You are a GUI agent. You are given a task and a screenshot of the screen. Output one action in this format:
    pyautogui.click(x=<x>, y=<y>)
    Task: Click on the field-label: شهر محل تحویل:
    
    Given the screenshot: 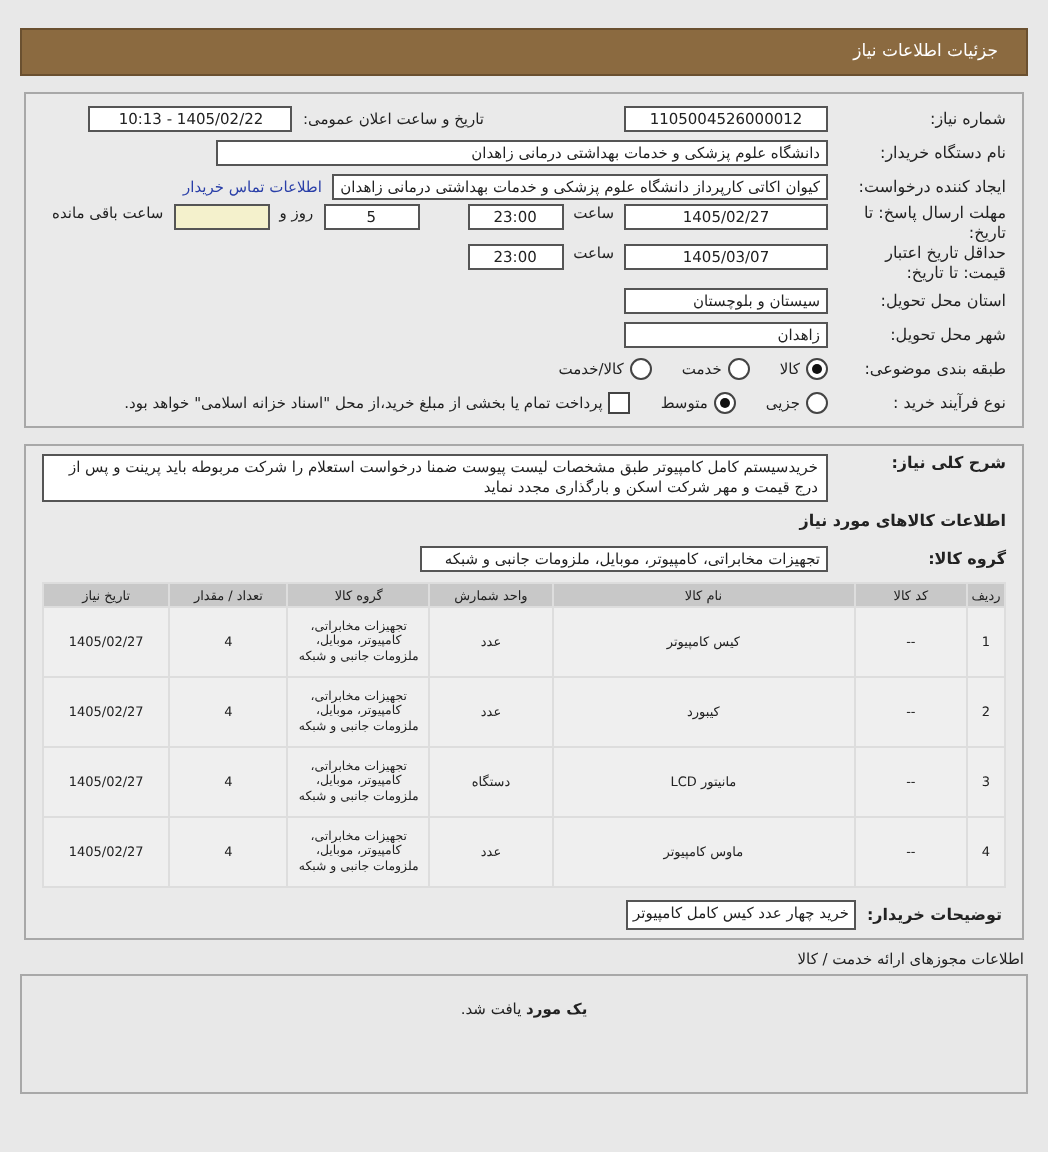 What is the action you would take?
    pyautogui.click(x=947, y=334)
    